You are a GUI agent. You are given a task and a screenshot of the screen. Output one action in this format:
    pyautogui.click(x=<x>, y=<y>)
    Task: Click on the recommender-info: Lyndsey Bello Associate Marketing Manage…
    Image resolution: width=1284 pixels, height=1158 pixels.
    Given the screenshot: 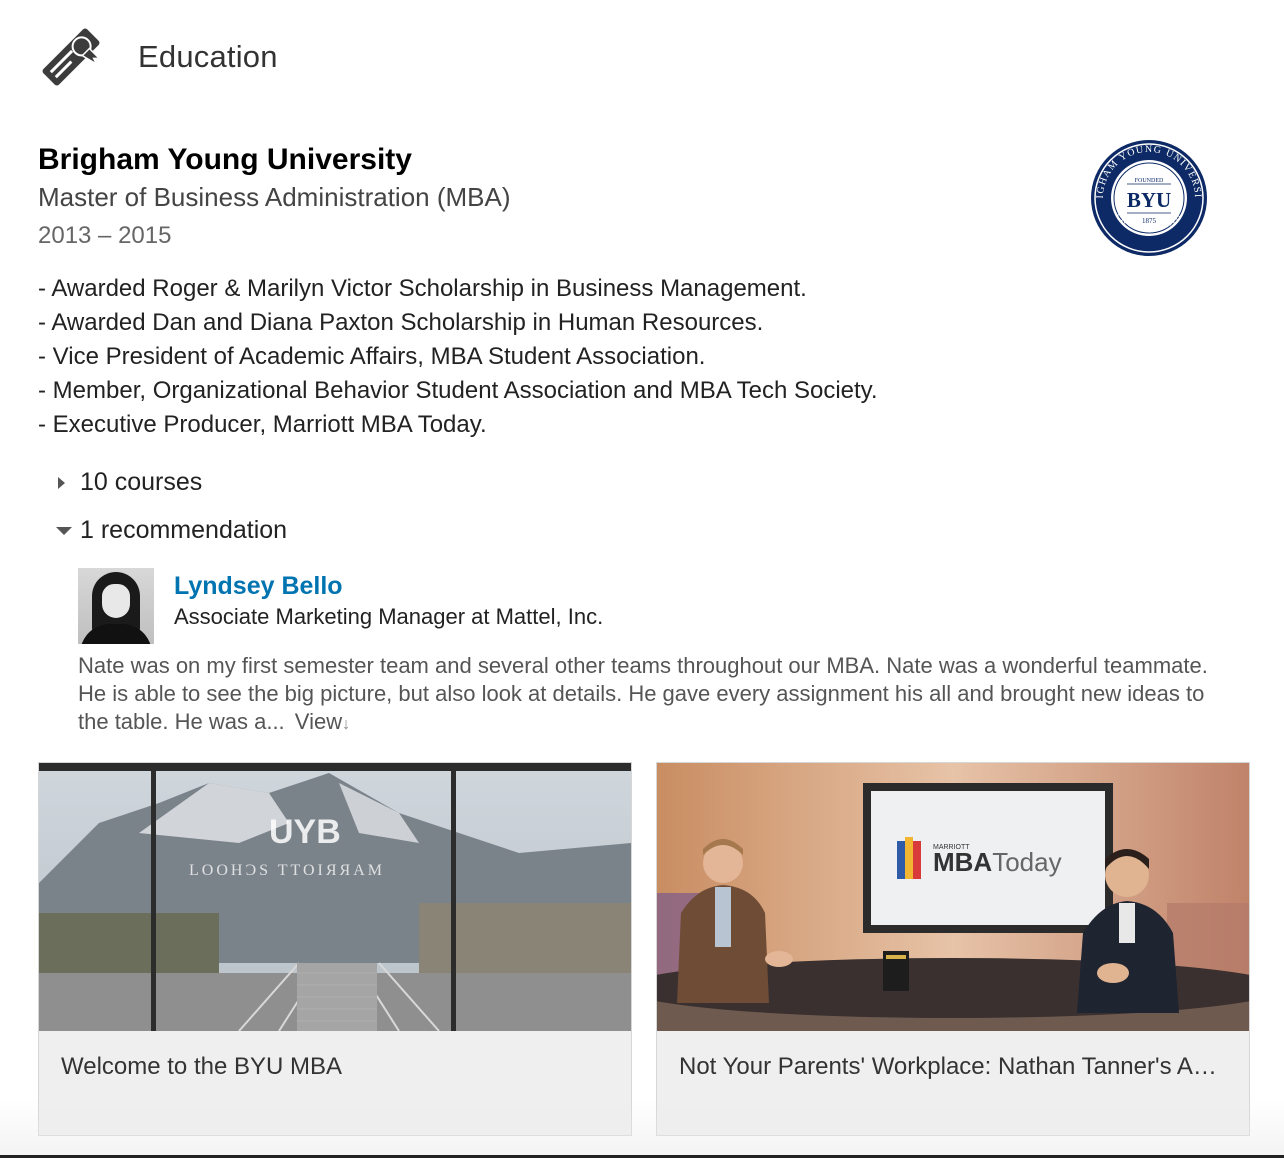 What is the action you would take?
    pyautogui.click(x=388, y=606)
    